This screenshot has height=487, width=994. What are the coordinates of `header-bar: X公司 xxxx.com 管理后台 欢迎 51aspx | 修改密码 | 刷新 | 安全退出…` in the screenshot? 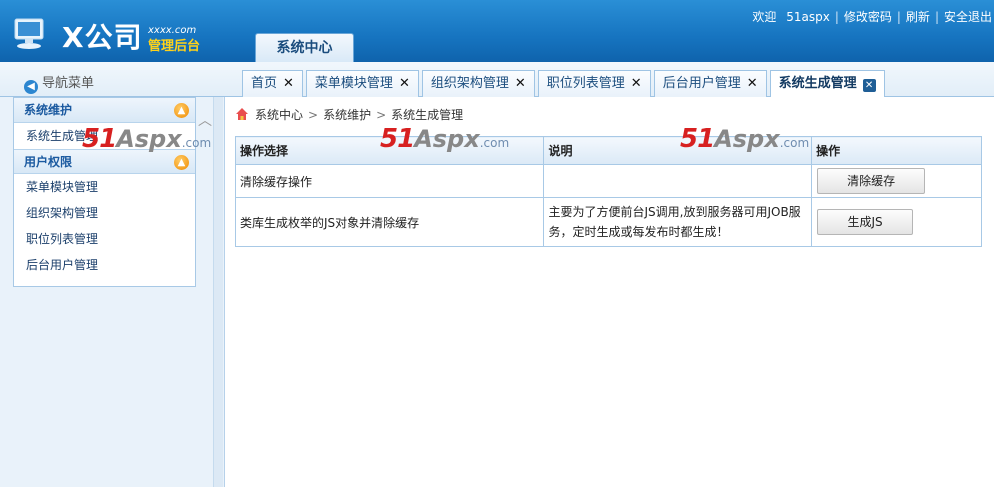 It's located at (497, 31).